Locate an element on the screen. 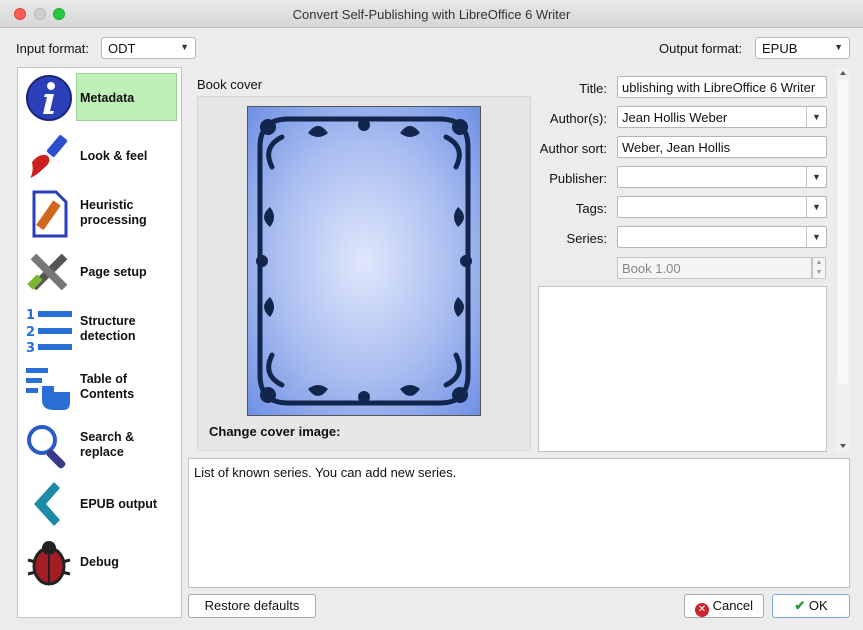 The width and height of the screenshot is (863, 630). sidebar-item-search-replace: Search & replace is located at coordinates (100, 446).